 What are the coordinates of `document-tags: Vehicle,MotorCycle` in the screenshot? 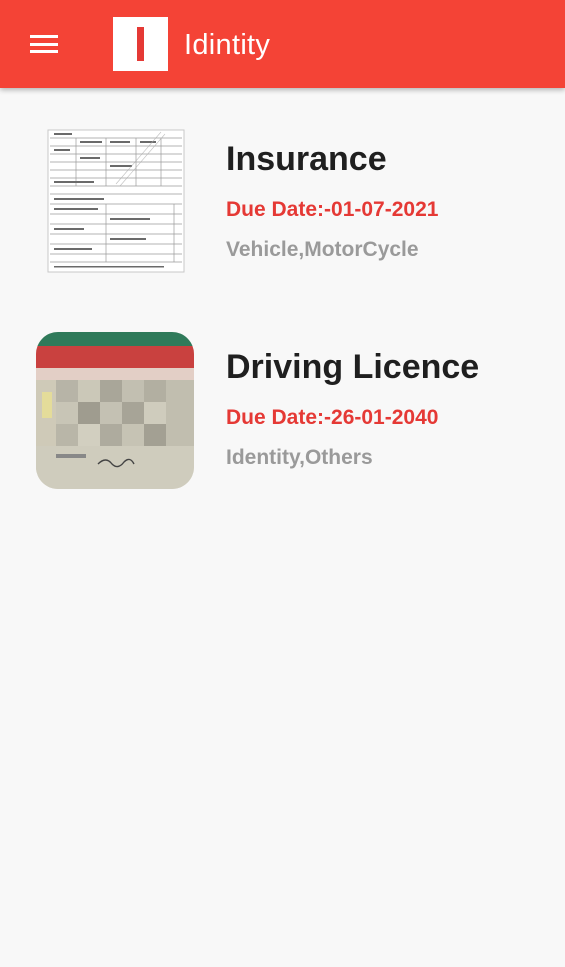 It's located at (322, 249).